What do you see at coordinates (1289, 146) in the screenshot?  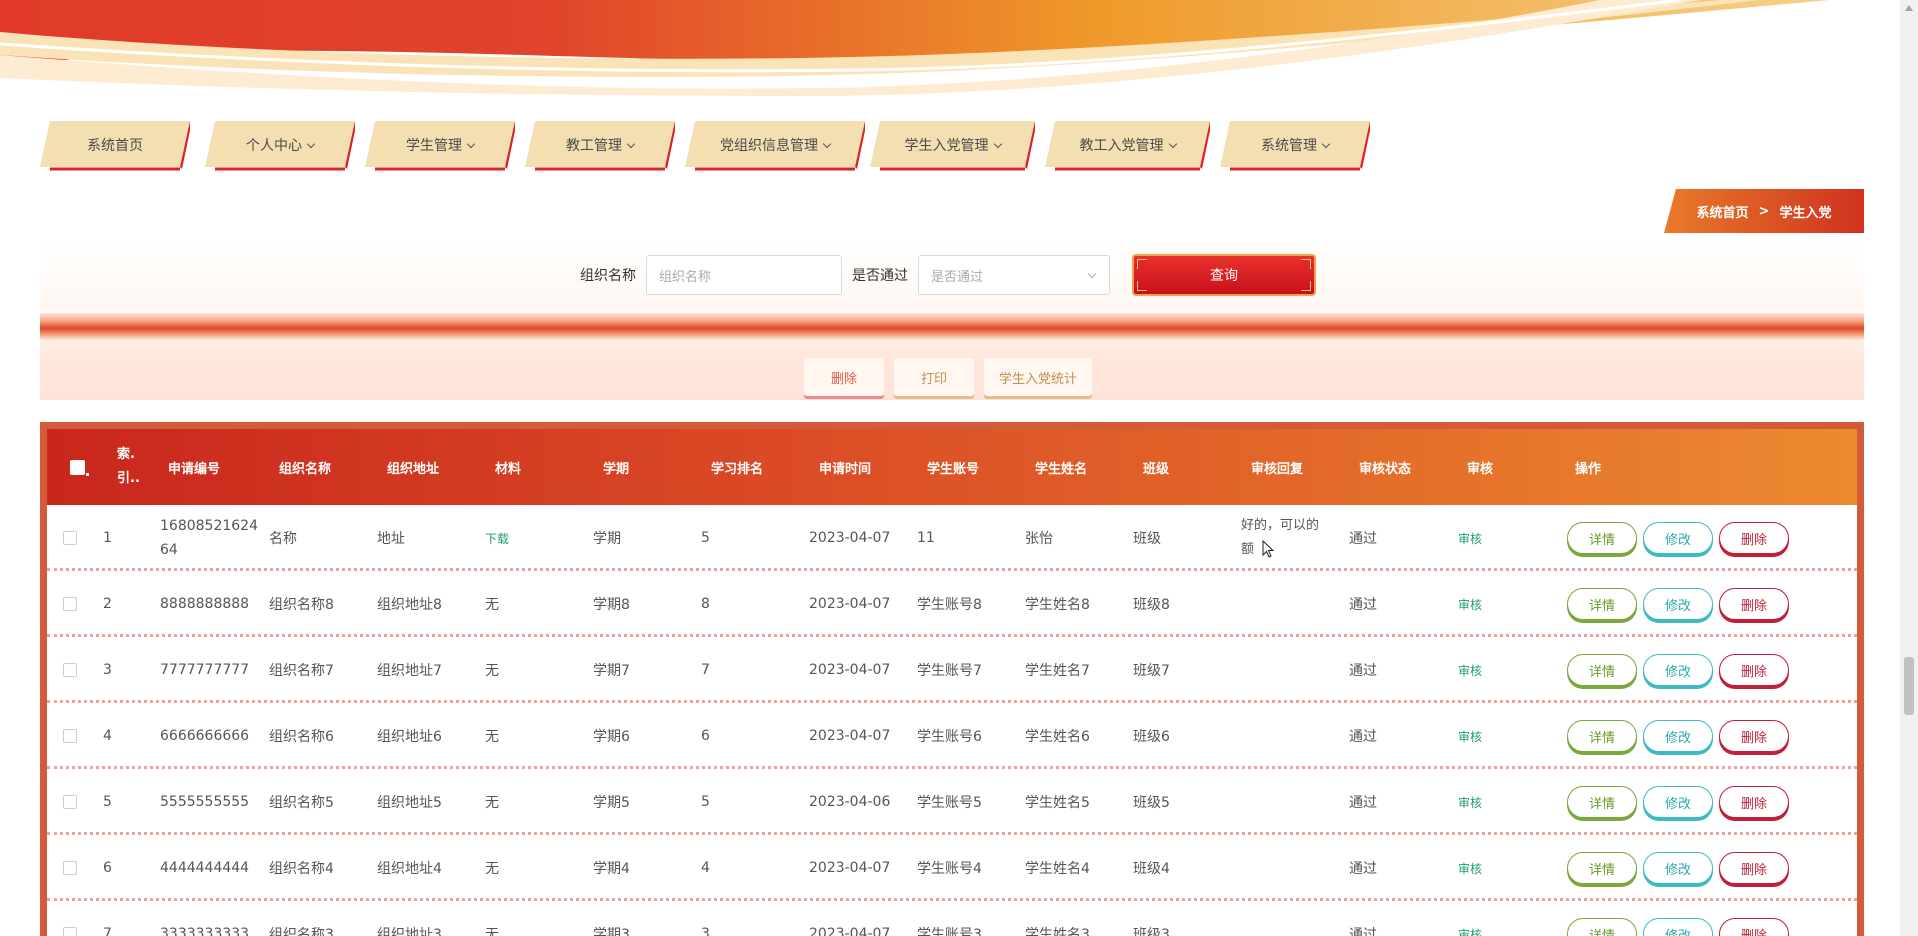 I see `nav-label: 系统管理` at bounding box center [1289, 146].